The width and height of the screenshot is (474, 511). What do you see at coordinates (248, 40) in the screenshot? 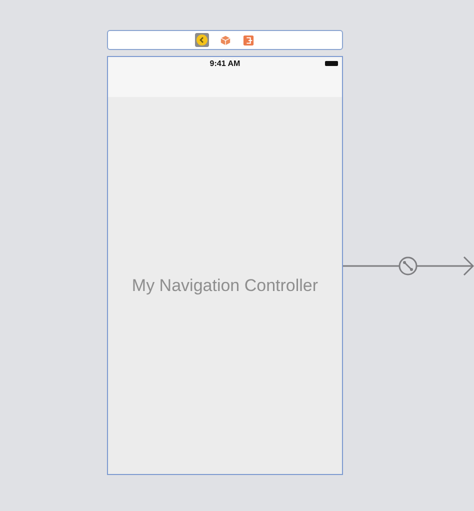
I see `exit-icon` at bounding box center [248, 40].